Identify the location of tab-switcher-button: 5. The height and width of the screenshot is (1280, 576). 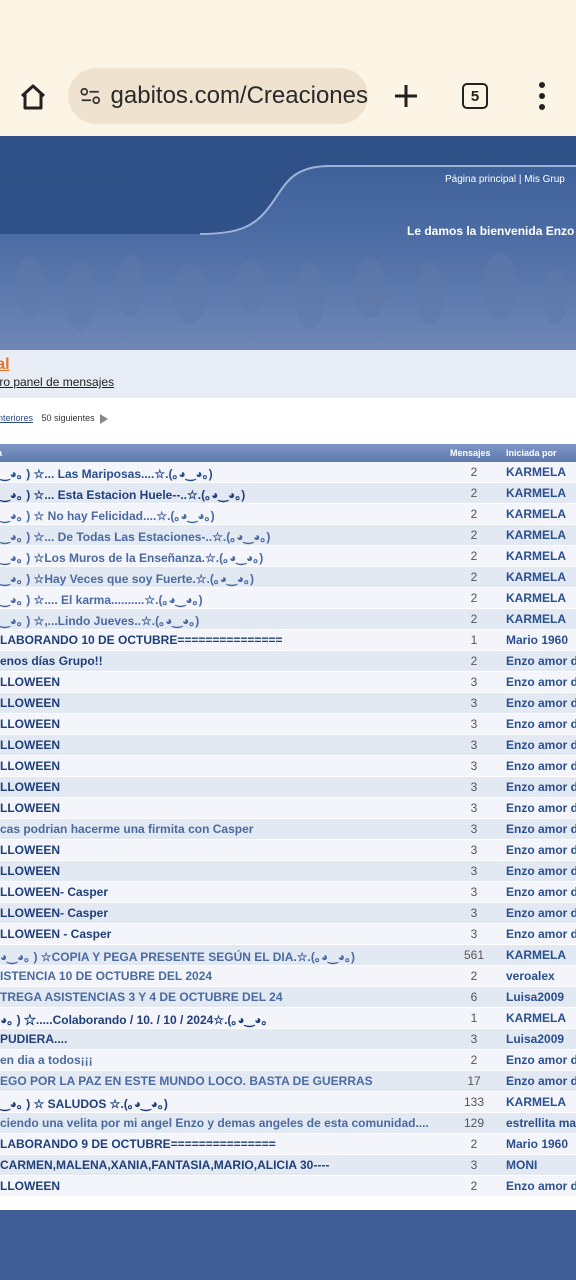
(475, 96).